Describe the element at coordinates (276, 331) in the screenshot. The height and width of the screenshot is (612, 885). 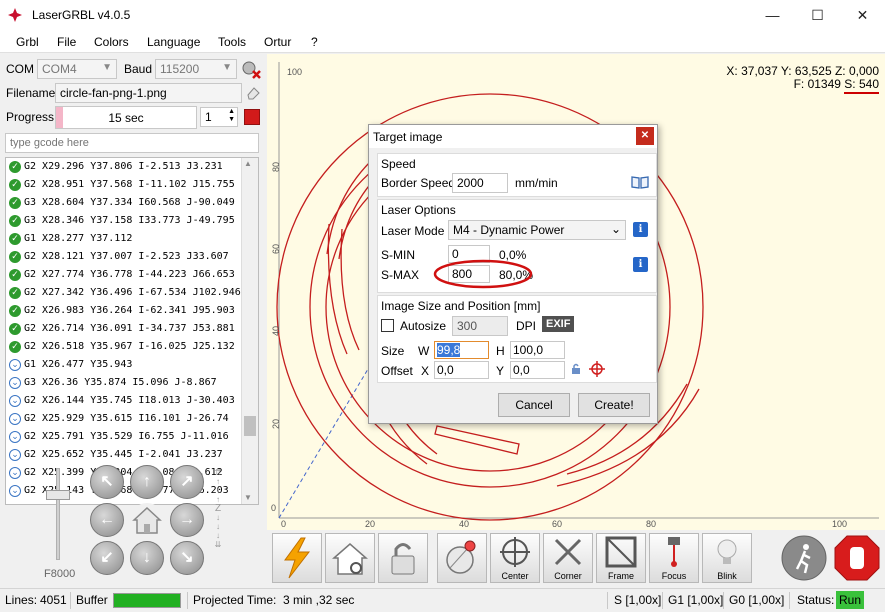
I see `y-tick-40: 40` at that location.